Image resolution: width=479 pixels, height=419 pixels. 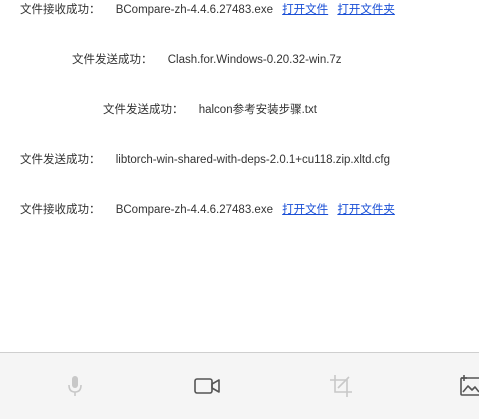 What do you see at coordinates (257, 110) in the screenshot?
I see `file-name: halcon参考安装步骤.txt` at bounding box center [257, 110].